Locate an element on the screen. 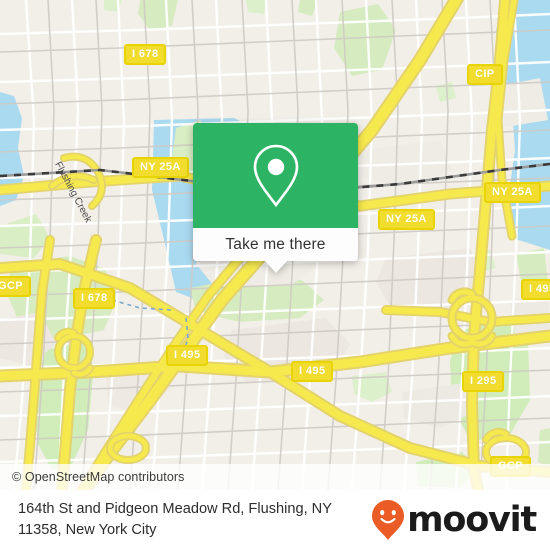 Image resolution: width=550 pixels, height=550 pixels. callout-tail is located at coordinates (275, 267).